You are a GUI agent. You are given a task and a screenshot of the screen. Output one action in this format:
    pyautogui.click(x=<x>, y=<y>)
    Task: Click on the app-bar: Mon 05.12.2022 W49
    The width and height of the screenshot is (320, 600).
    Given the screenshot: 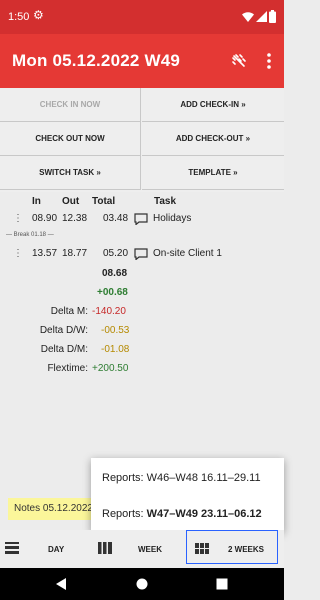 What is the action you would take?
    pyautogui.click(x=142, y=61)
    